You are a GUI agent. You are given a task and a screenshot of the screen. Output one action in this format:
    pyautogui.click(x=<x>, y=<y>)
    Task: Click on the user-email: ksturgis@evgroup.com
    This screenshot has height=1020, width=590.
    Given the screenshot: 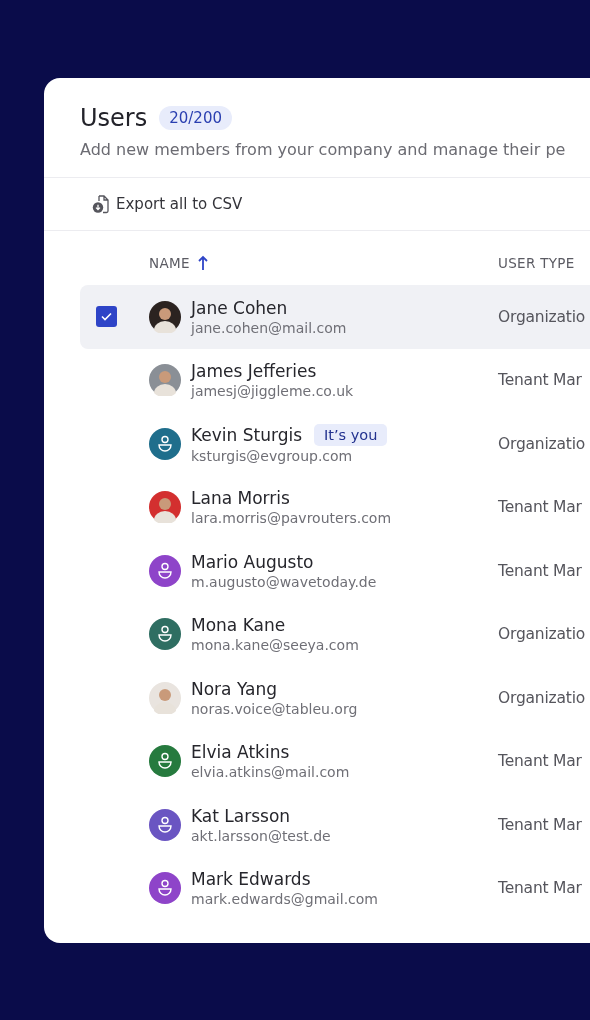 What is the action you would take?
    pyautogui.click(x=272, y=455)
    